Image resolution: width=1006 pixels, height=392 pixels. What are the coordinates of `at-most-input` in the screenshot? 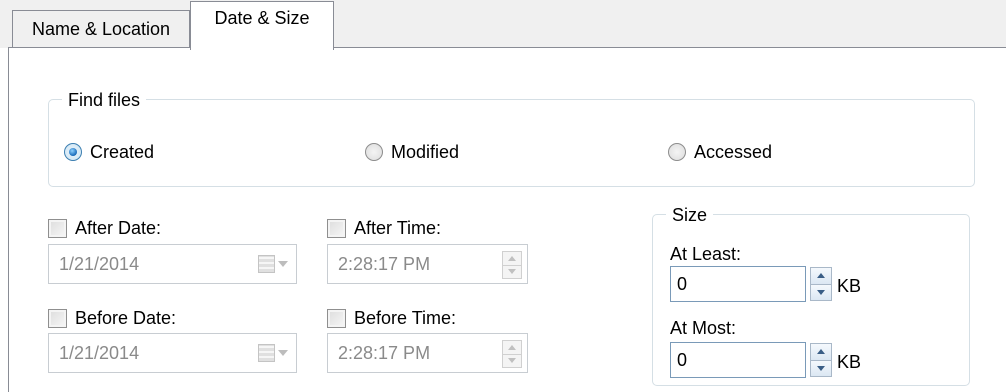 It's located at (738, 360).